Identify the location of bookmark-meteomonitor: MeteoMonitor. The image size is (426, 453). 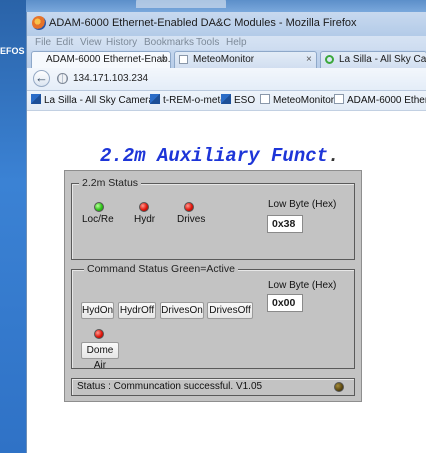
(297, 100).